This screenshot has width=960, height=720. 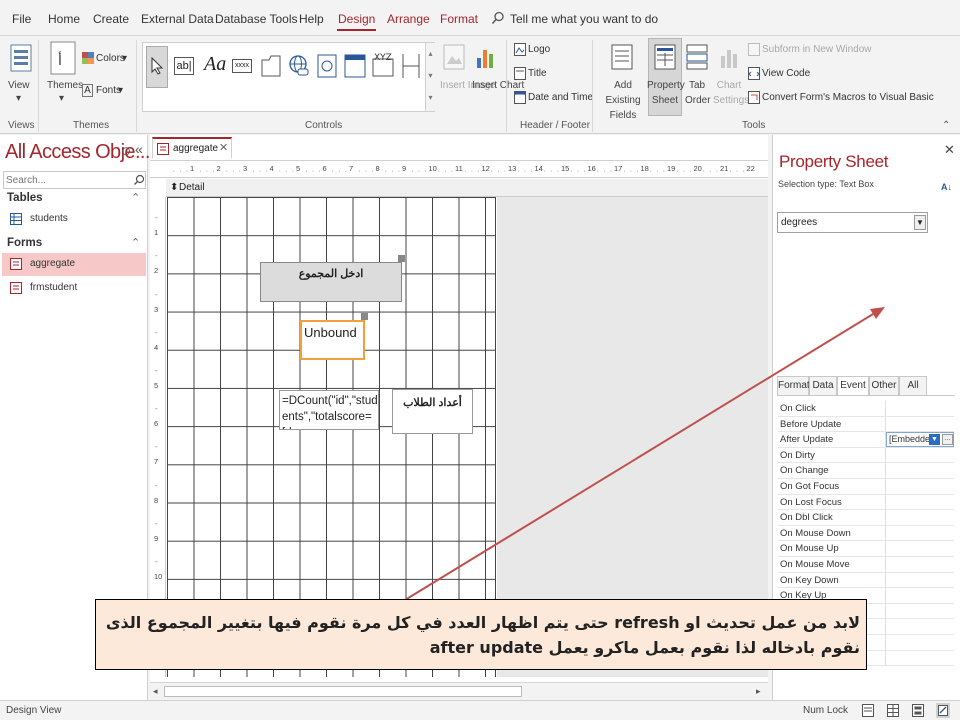 I want to click on tab-all: All, so click(x=913, y=386).